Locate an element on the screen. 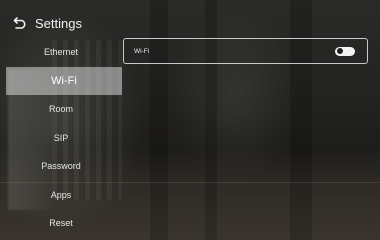  sidebar-item-label: SIP is located at coordinates (61, 137).